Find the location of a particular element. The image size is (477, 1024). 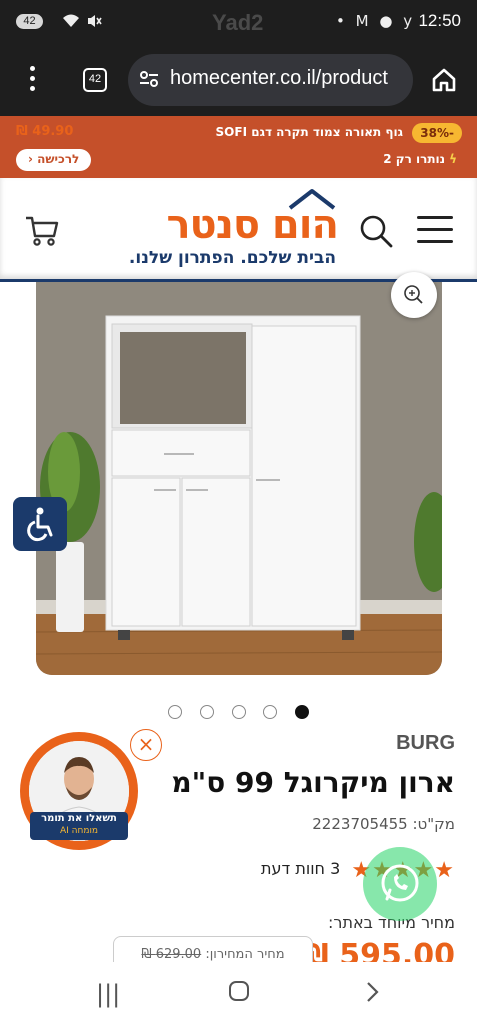

hamburger-menu-icon is located at coordinates (435, 230).